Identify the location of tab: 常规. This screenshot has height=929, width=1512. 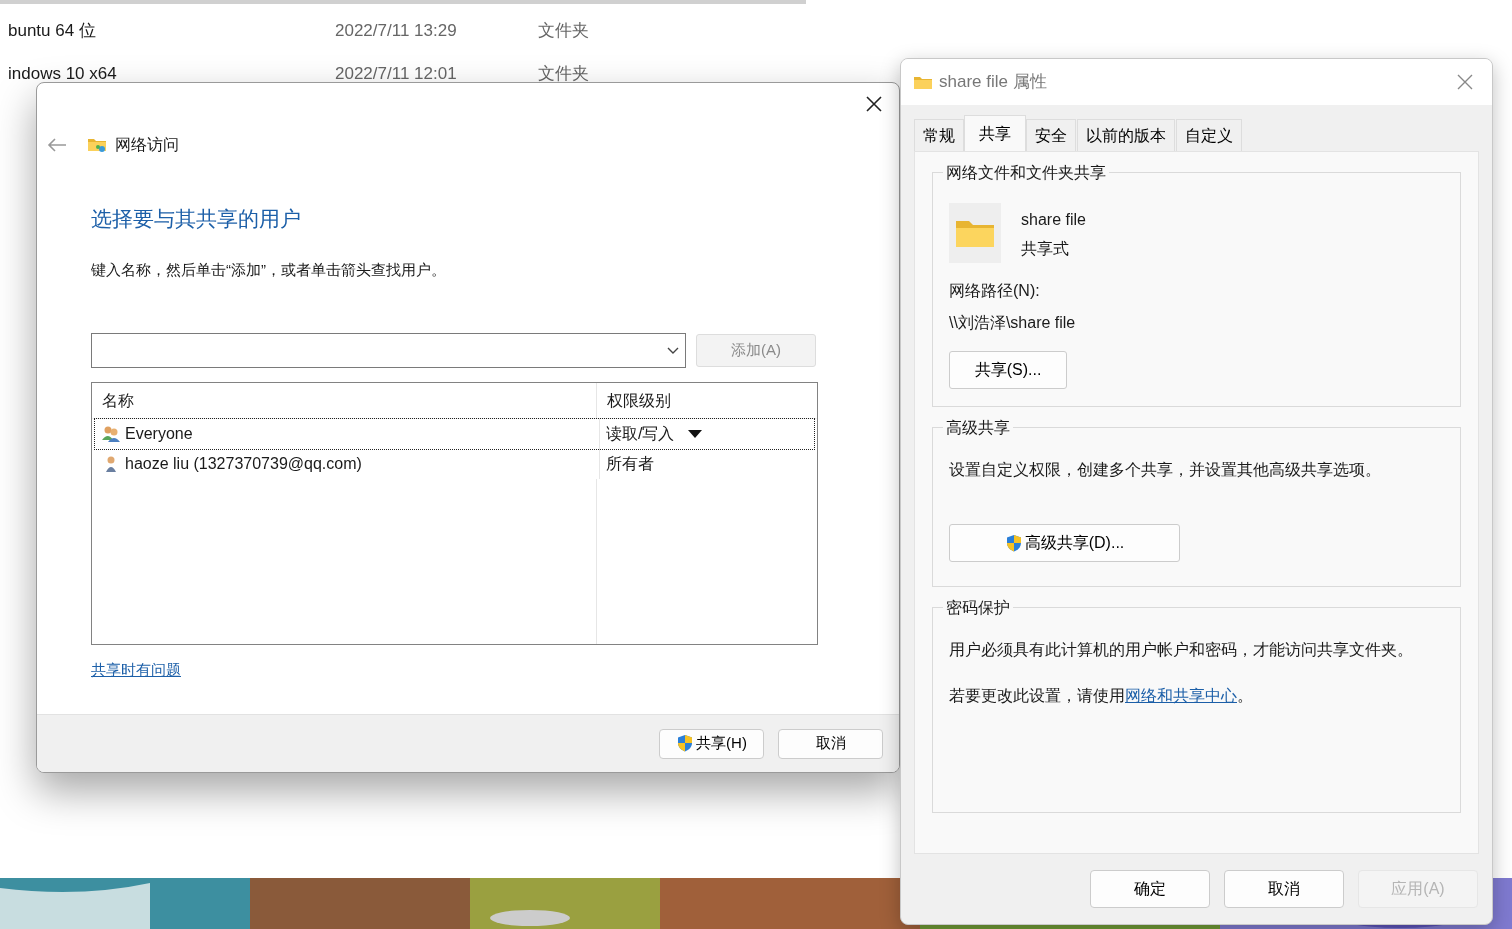
(939, 135).